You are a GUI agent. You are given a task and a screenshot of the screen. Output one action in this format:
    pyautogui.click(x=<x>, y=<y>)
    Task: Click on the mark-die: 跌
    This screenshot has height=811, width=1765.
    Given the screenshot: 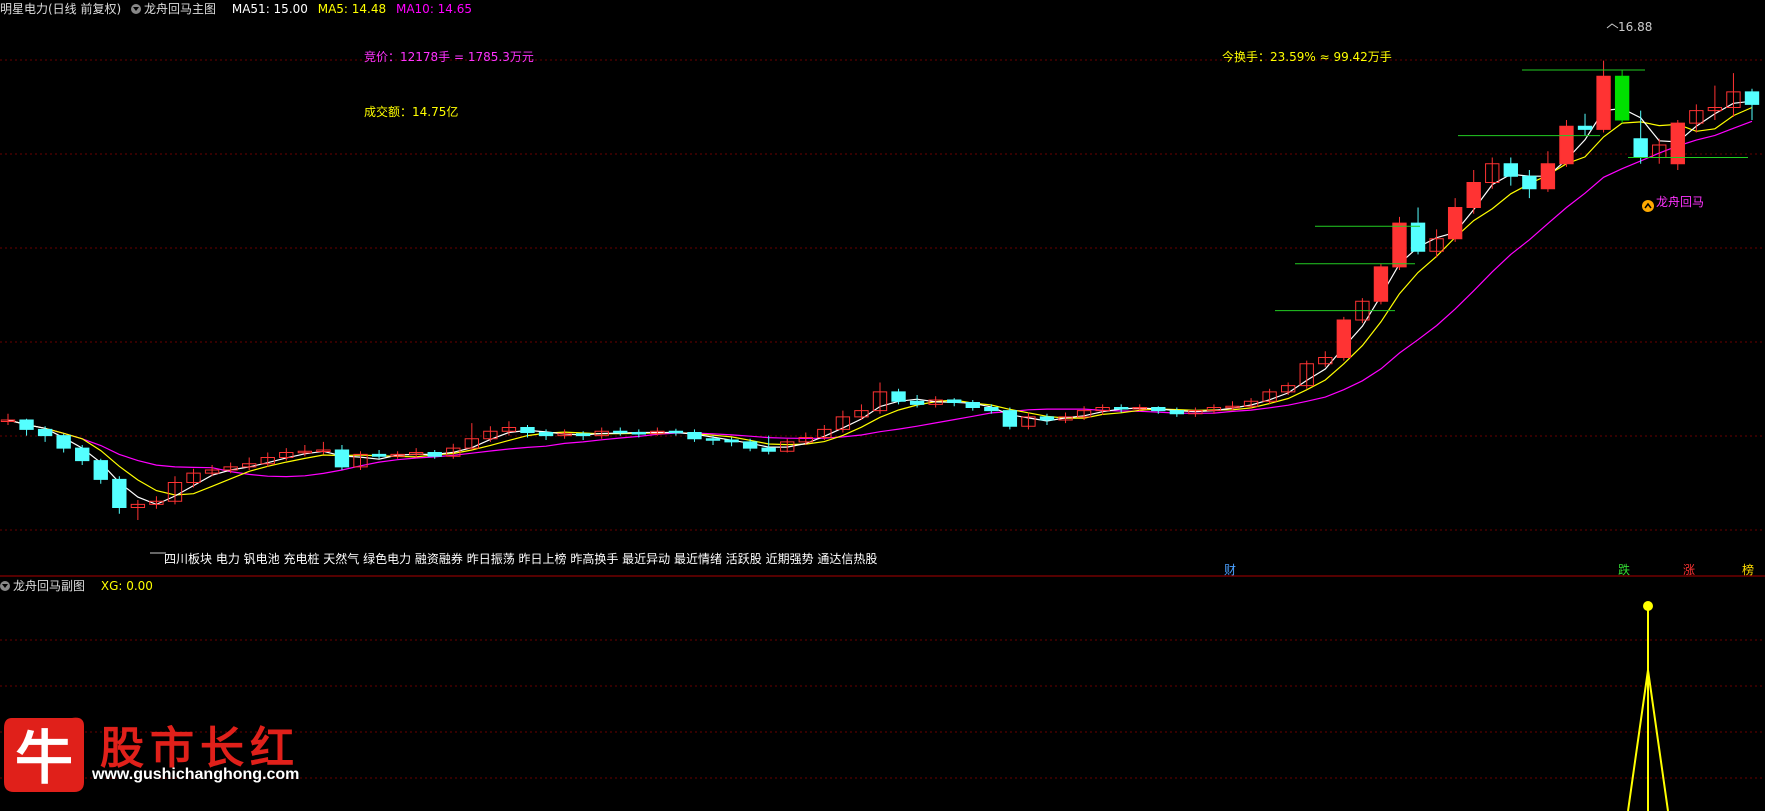 What is the action you would take?
    pyautogui.click(x=1624, y=569)
    